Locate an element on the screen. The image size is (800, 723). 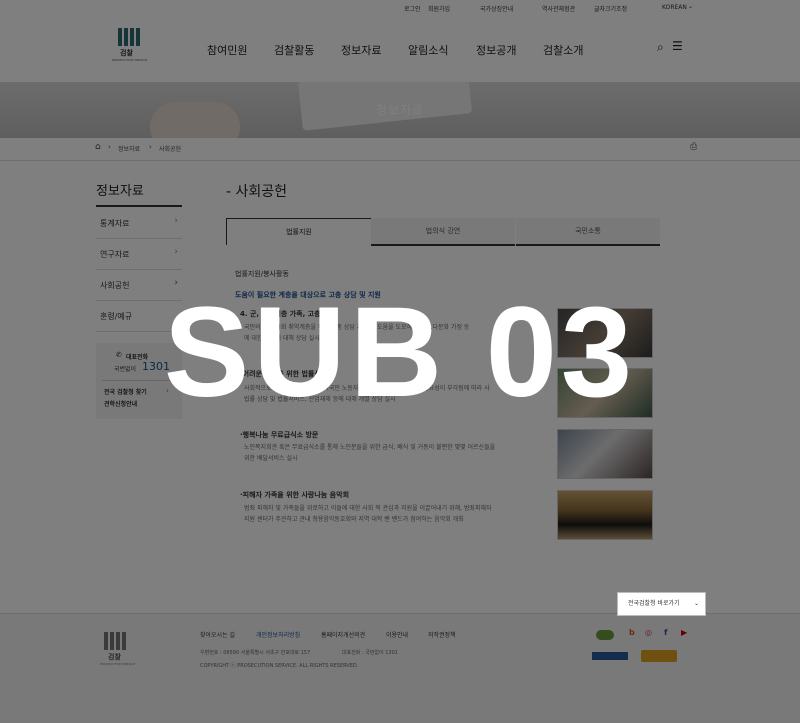
search-icon: ⌕ is located at coordinates (660, 47).